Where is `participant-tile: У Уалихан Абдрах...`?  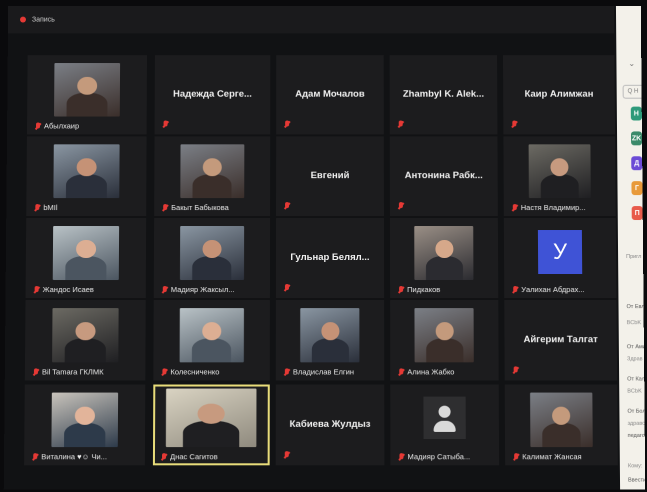 participant-tile: У Уалихан Абдрах... is located at coordinates (560, 258).